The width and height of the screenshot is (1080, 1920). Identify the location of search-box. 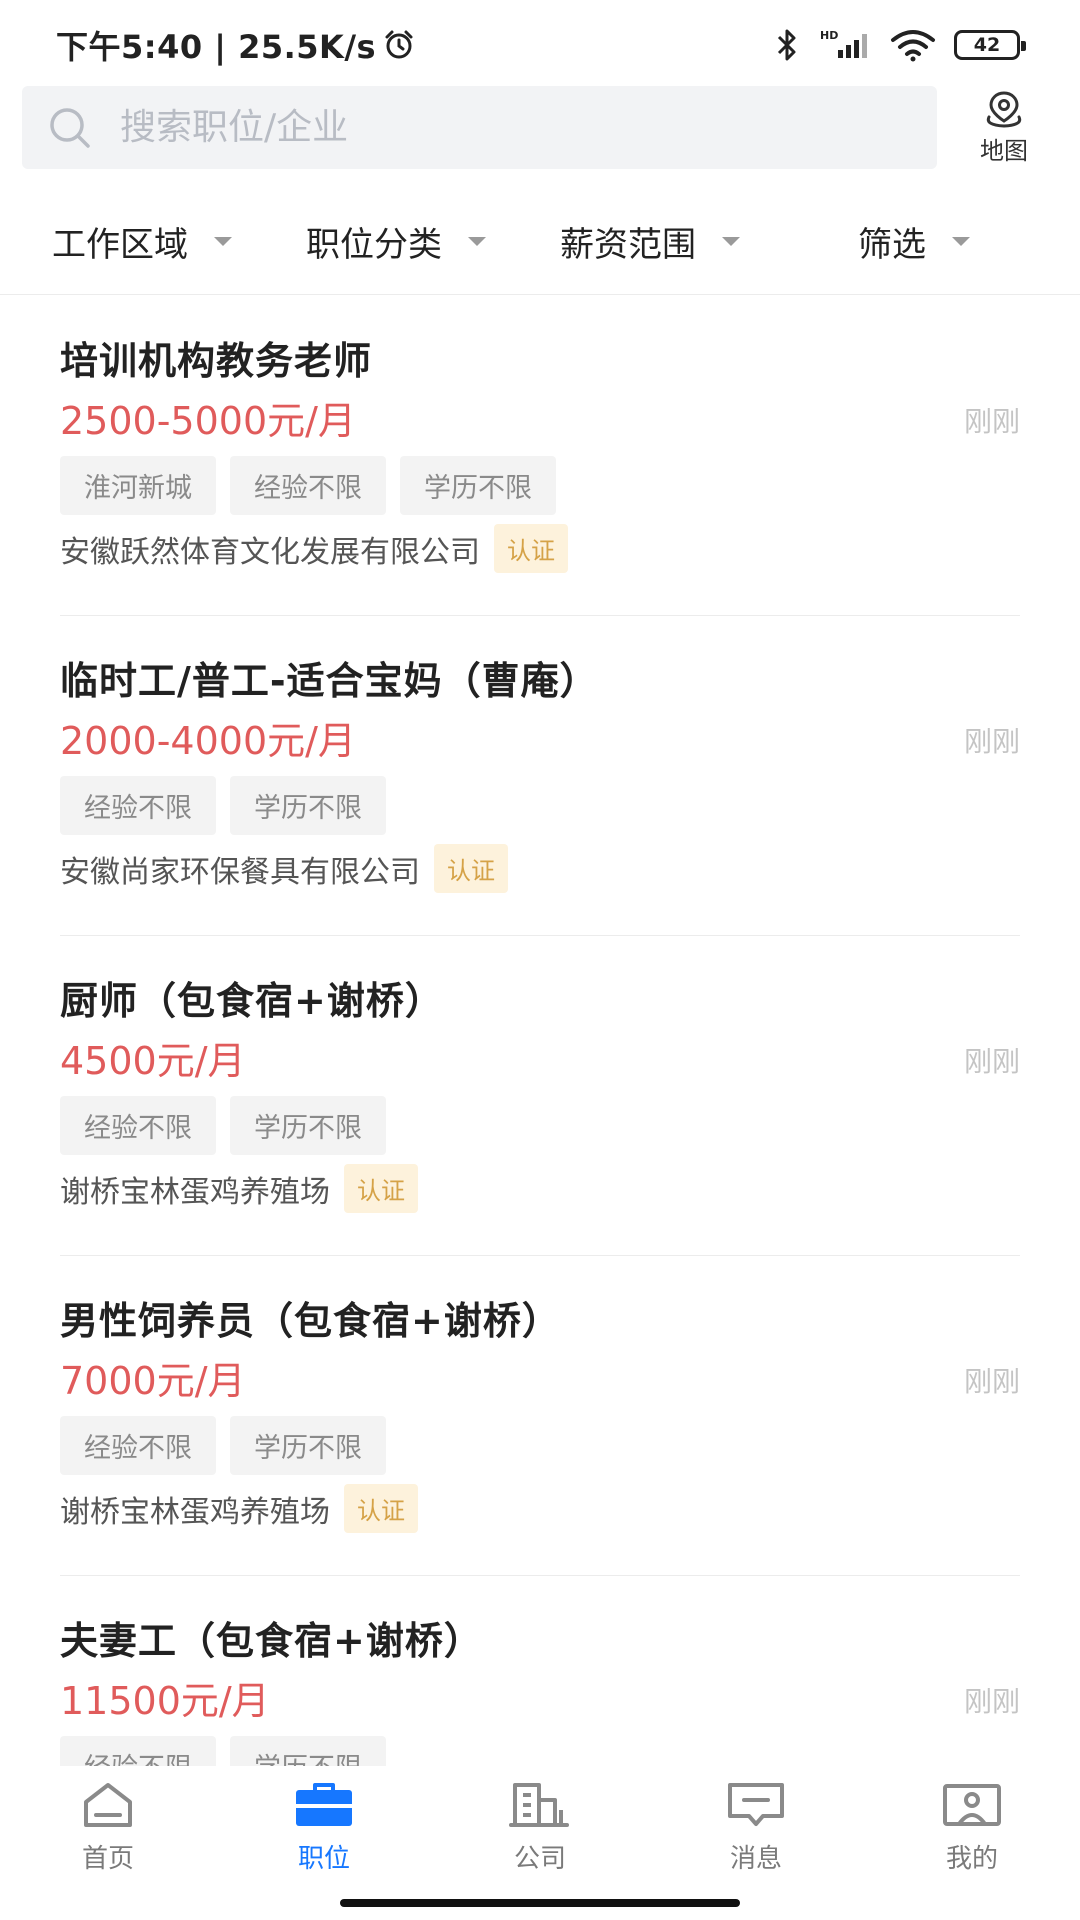
(479, 127).